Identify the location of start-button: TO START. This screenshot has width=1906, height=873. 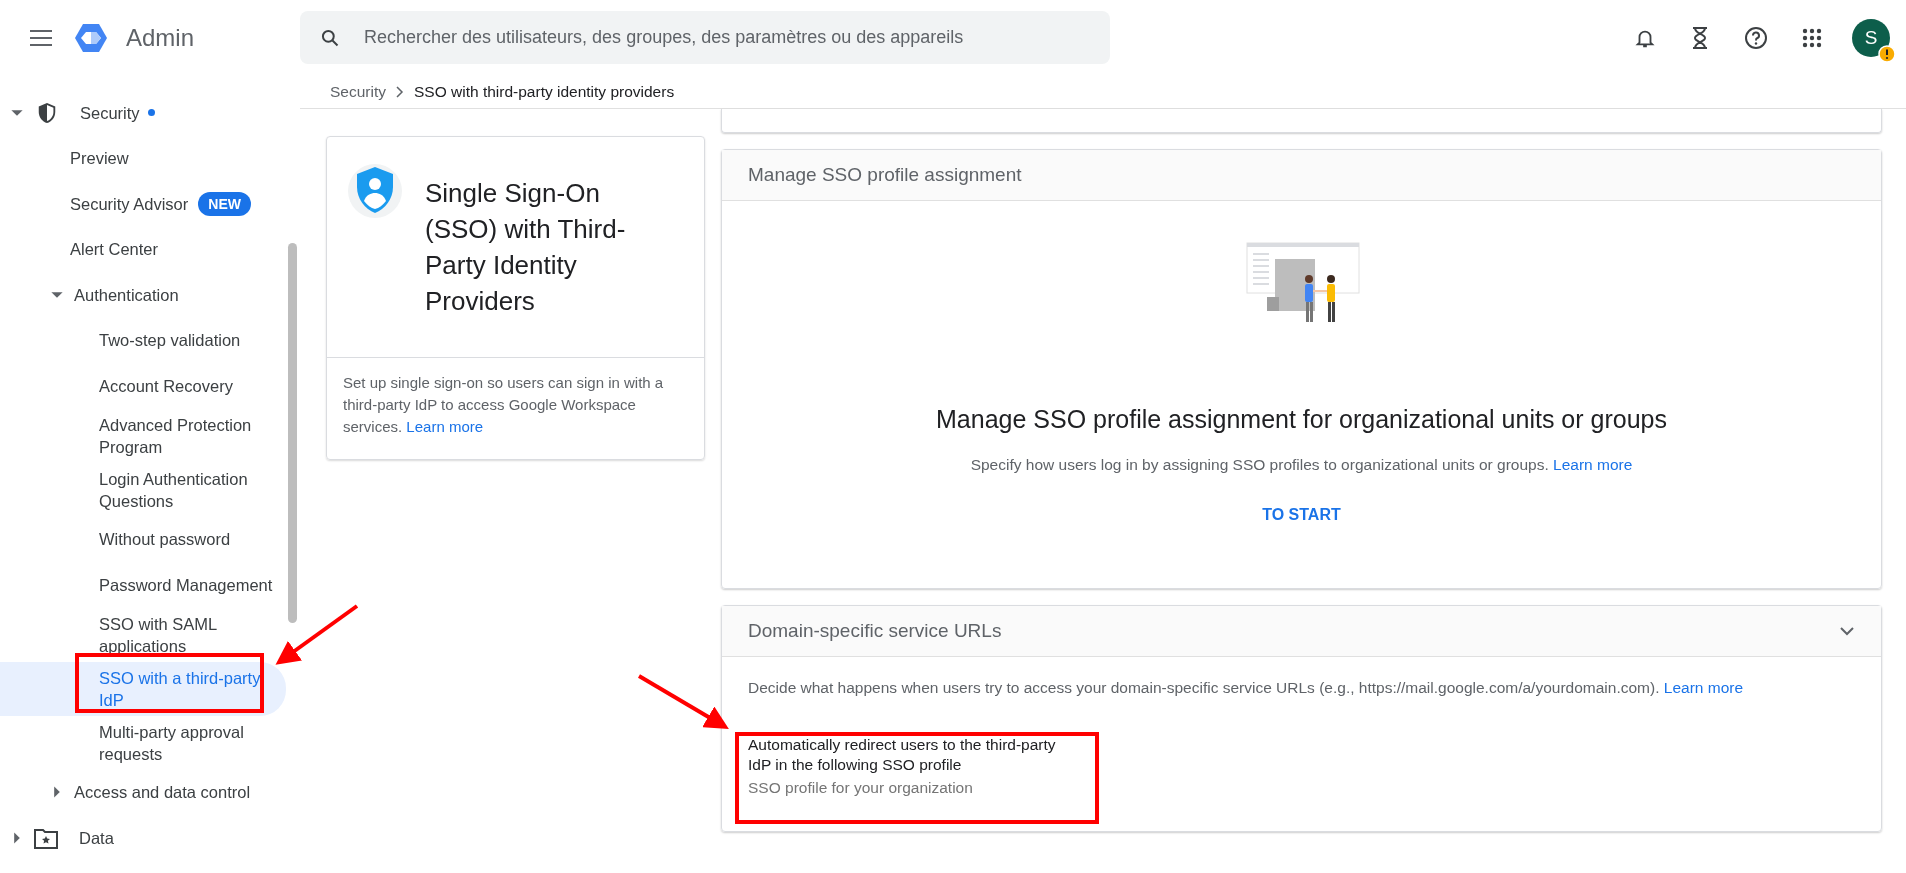
(1301, 515).